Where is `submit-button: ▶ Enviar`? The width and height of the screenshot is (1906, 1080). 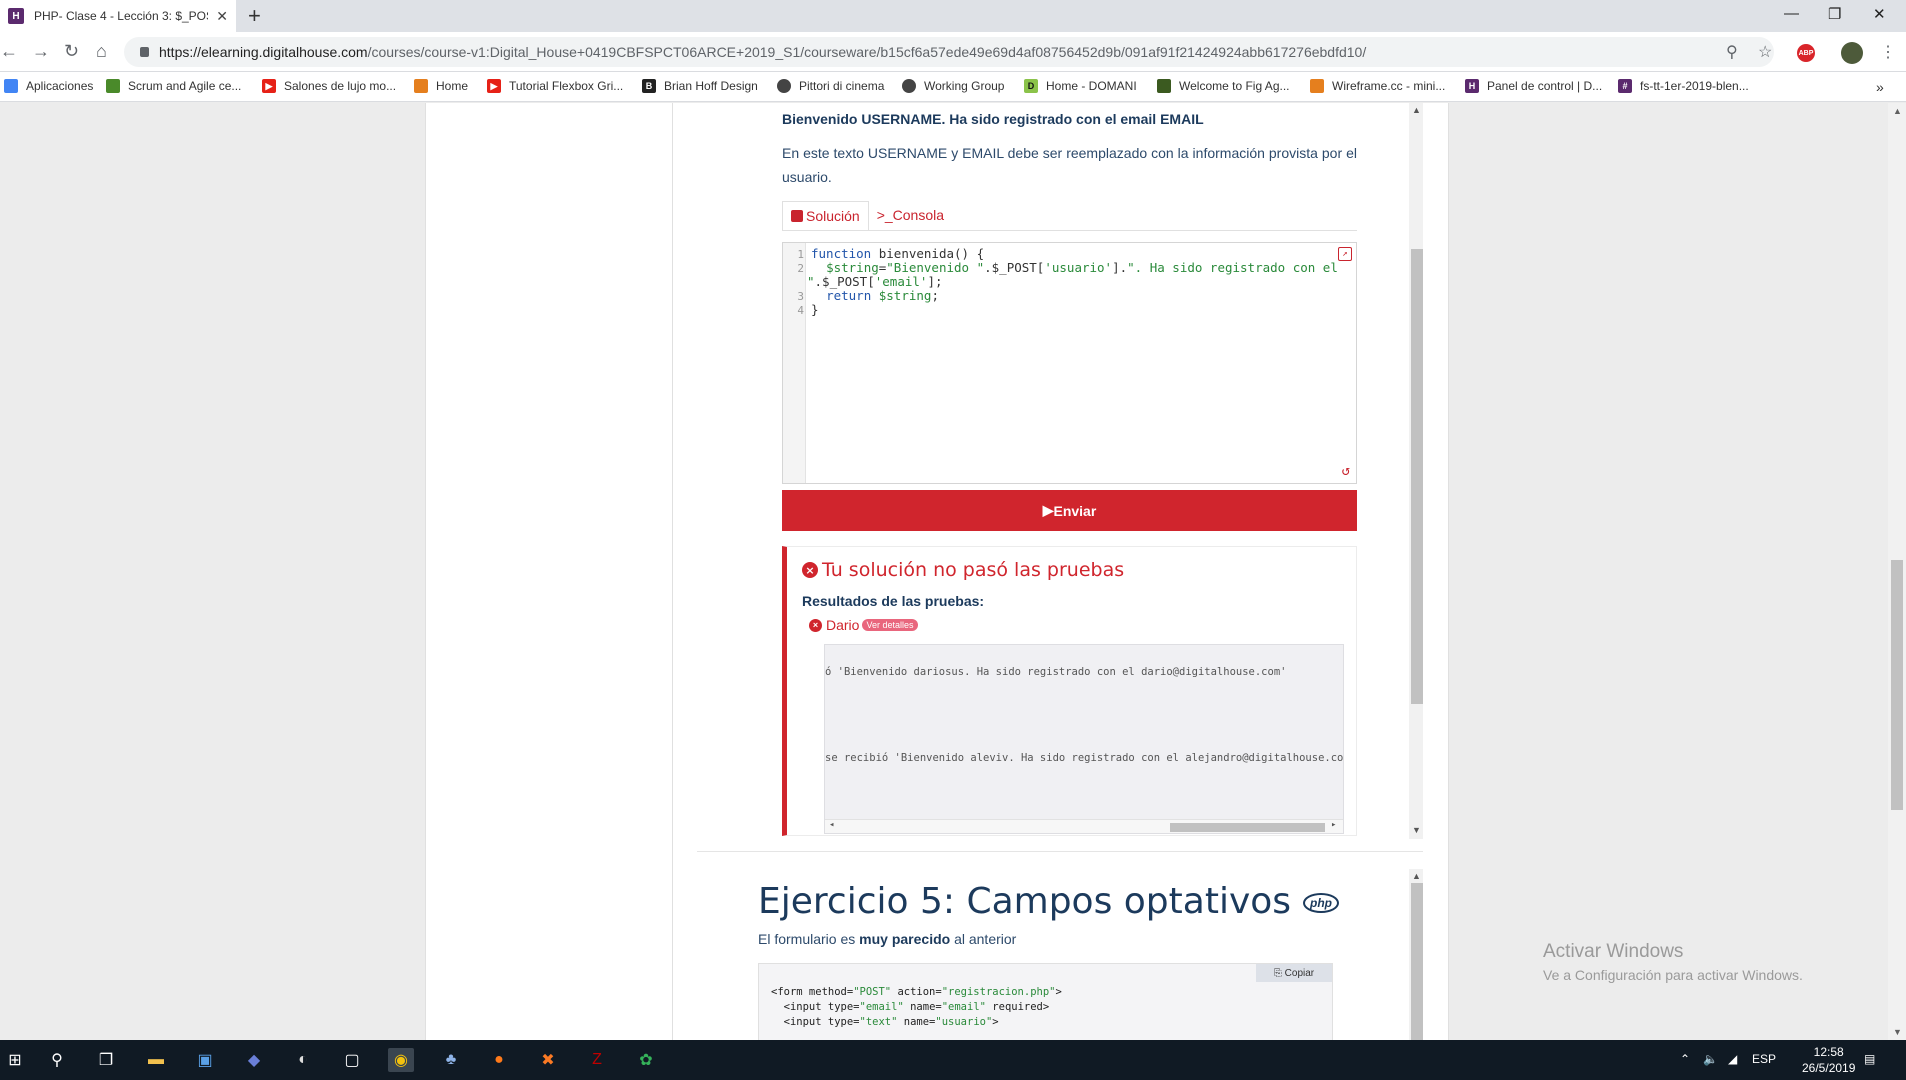
submit-button: ▶ Enviar is located at coordinates (1069, 510).